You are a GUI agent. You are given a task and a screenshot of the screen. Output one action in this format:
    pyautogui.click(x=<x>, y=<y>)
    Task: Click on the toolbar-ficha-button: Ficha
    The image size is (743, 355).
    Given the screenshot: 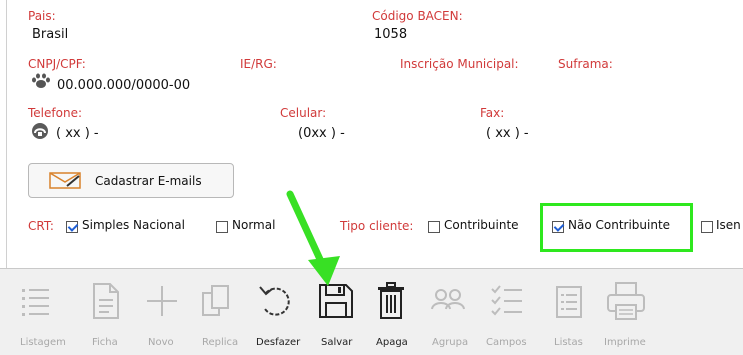 What is the action you would take?
    pyautogui.click(x=106, y=312)
    